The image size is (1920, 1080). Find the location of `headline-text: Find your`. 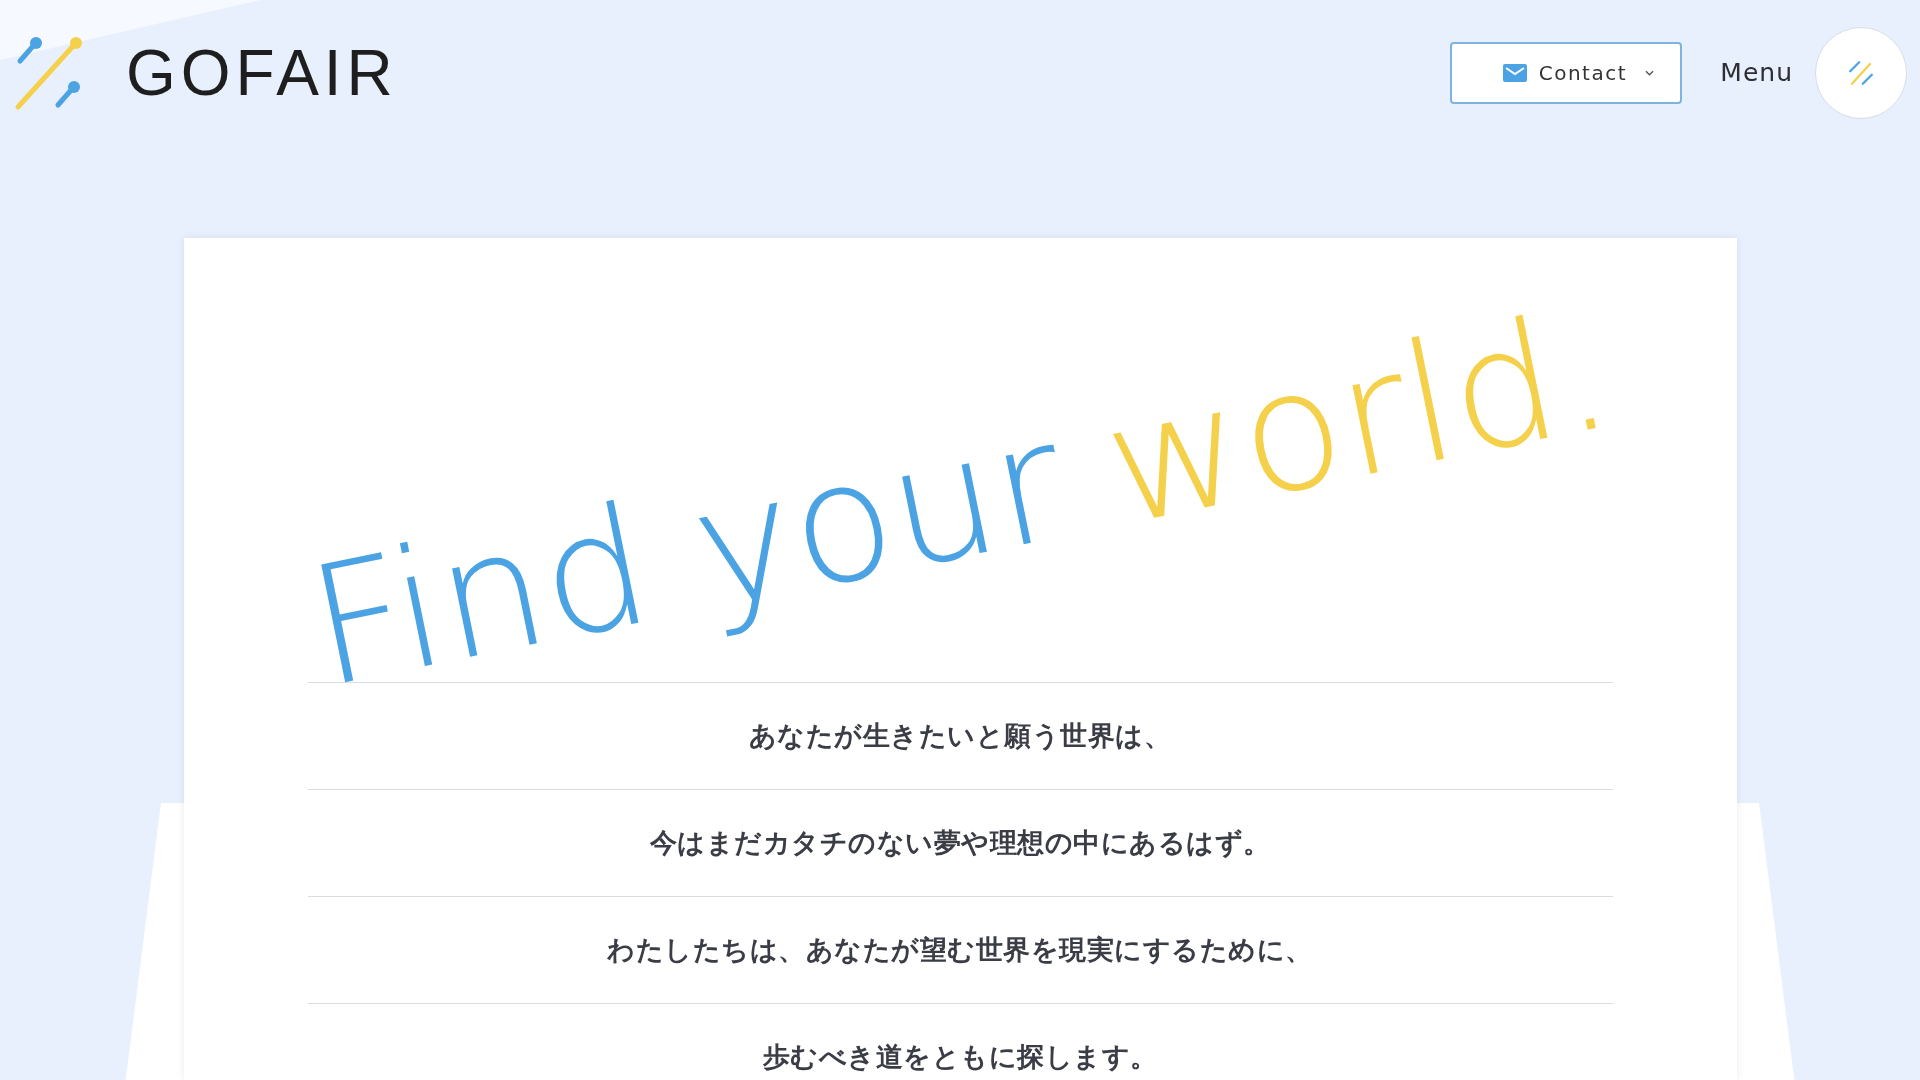

headline-text: Find your is located at coordinates (687, 555).